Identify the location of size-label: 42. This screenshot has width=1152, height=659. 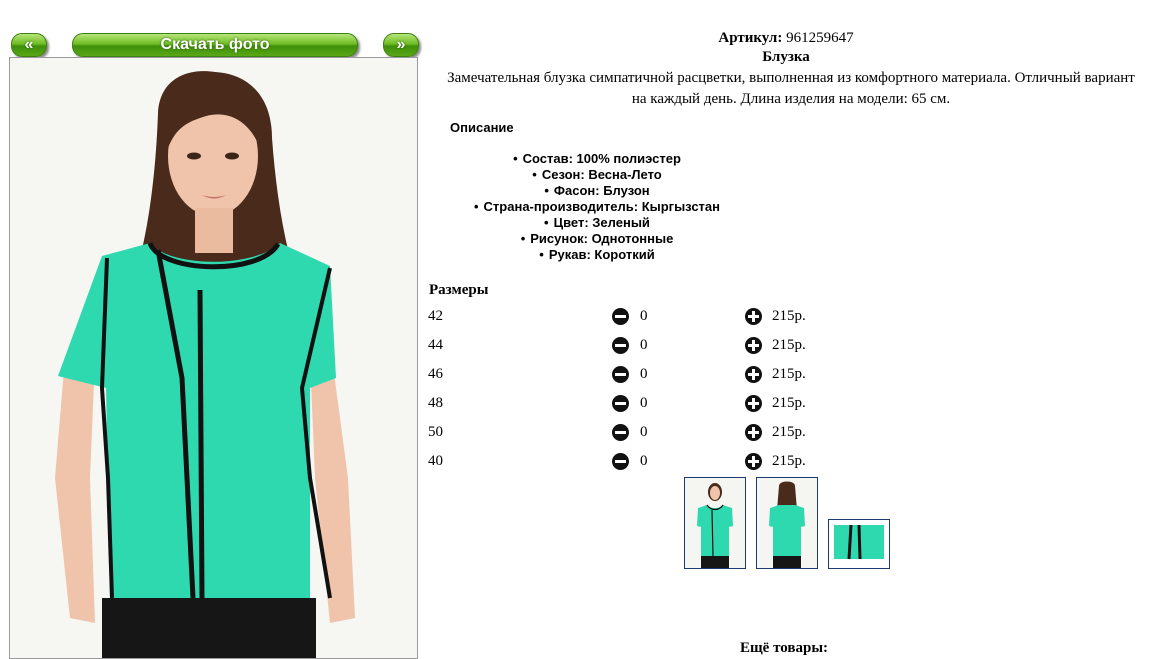
(435, 316).